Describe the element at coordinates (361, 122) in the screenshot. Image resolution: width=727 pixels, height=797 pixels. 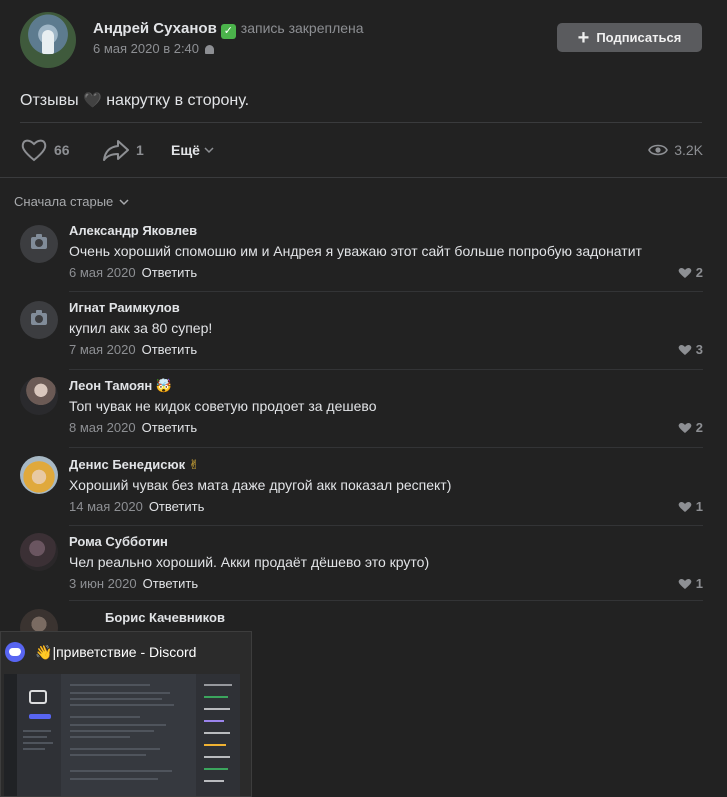
I see `post-divider` at that location.